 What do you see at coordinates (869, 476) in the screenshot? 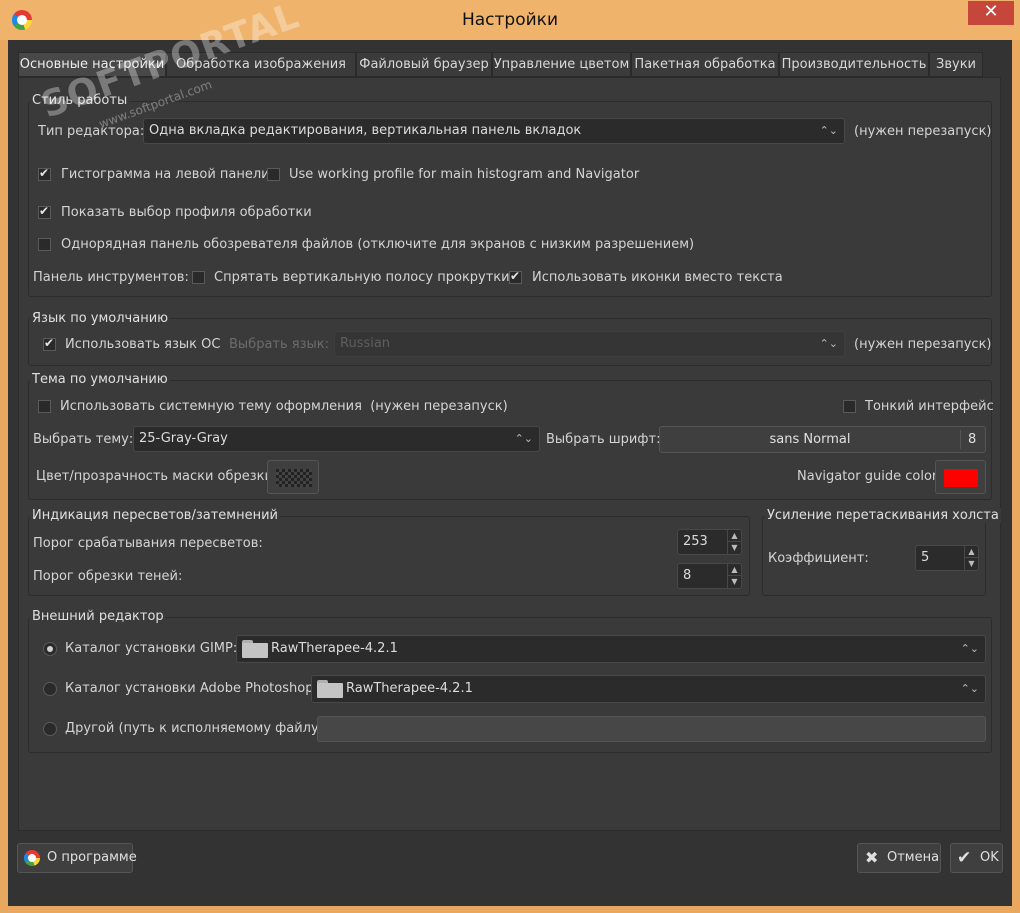
I see `navigator-color-label: Navigator guide color:` at bounding box center [869, 476].